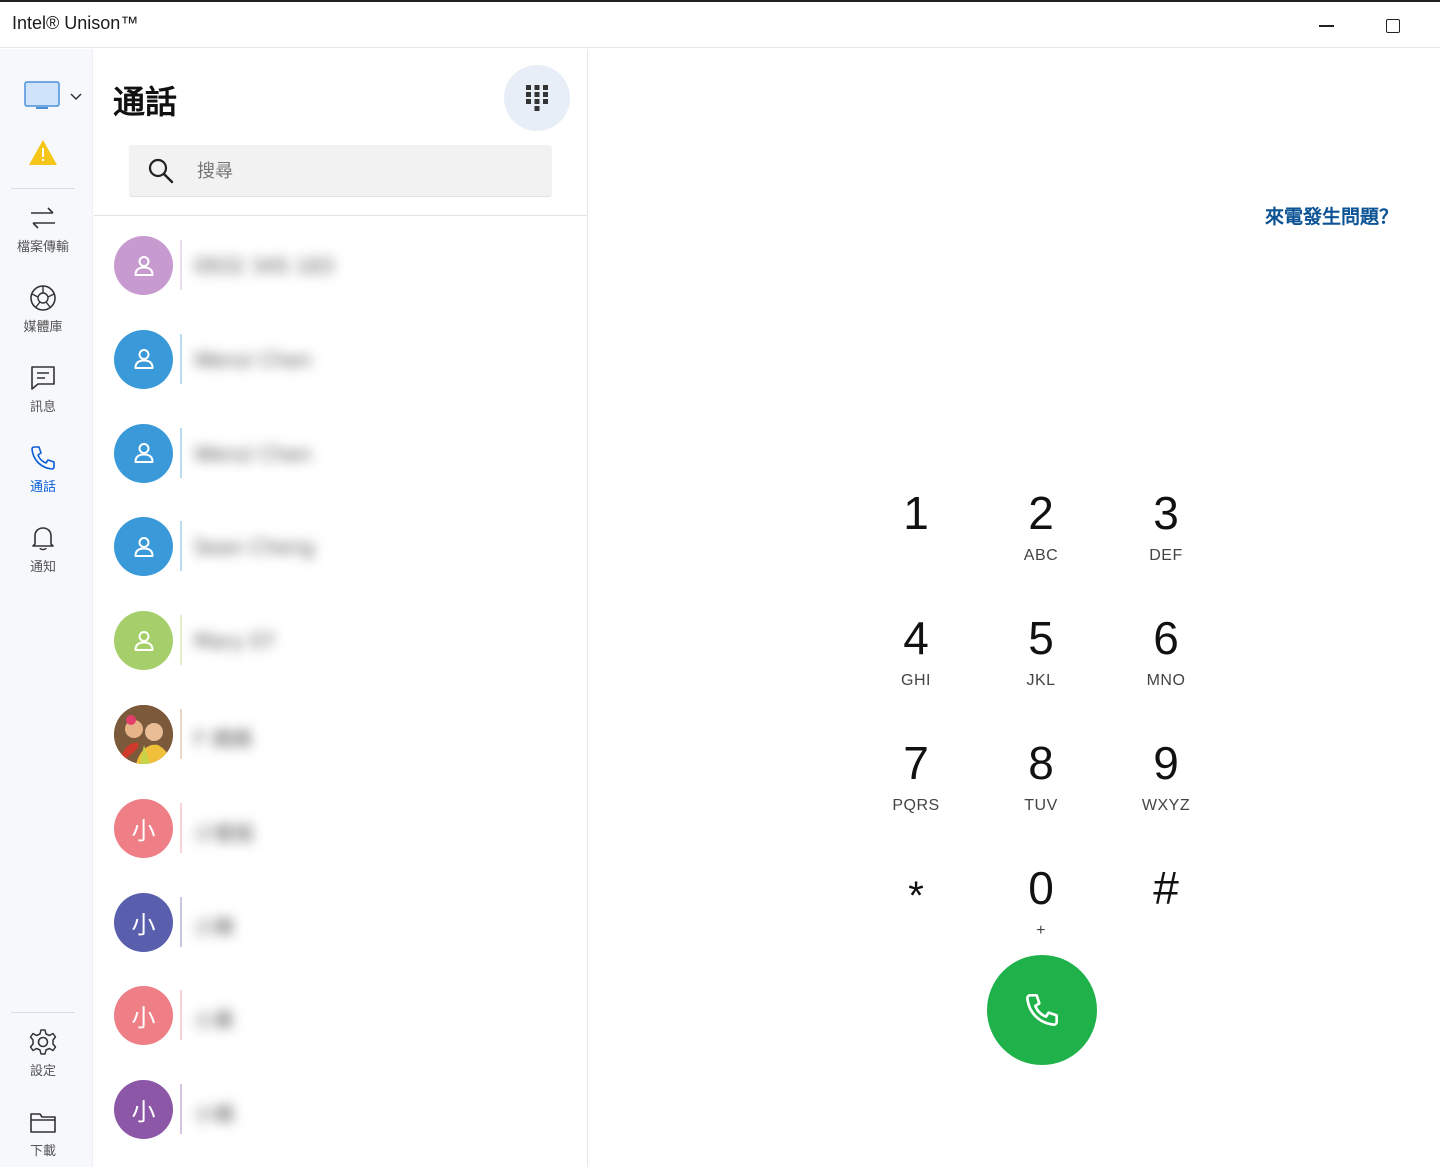 This screenshot has width=1440, height=1167. Describe the element at coordinates (43, 153) in the screenshot. I see `warning-button` at that location.